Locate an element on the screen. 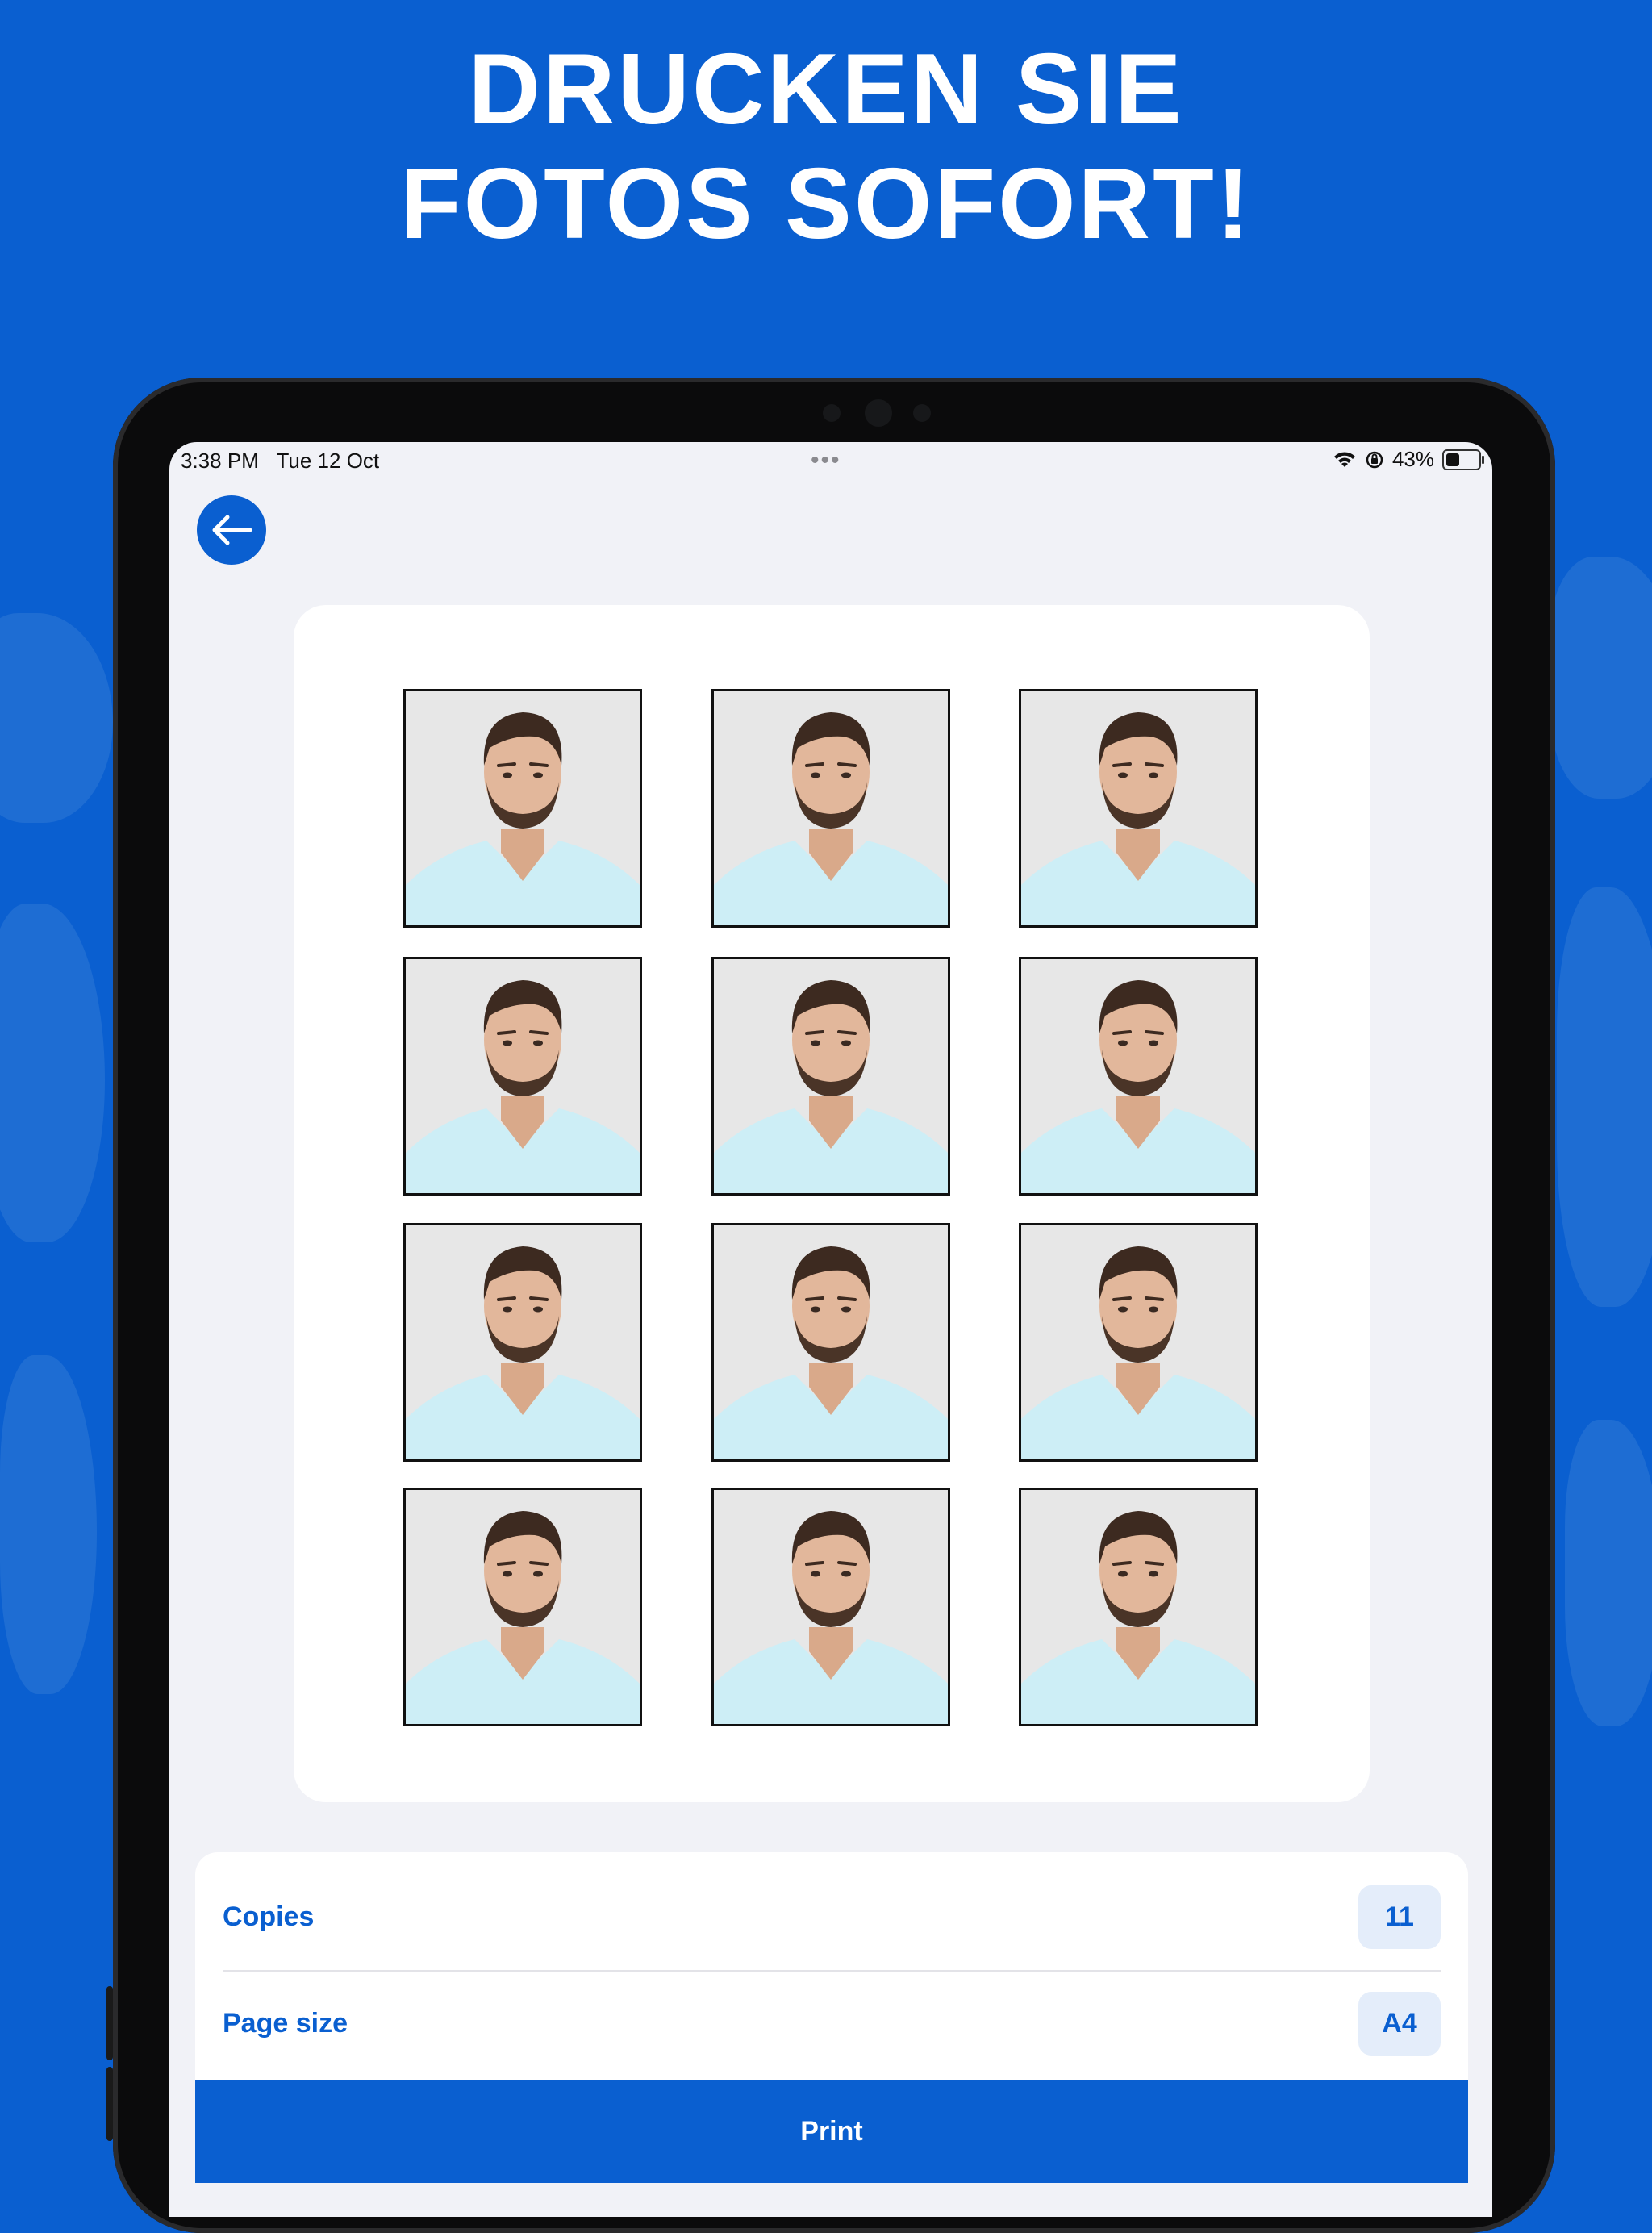 The width and height of the screenshot is (1652, 2233). page-size-row: Page size A4 is located at coordinates (832, 2023).